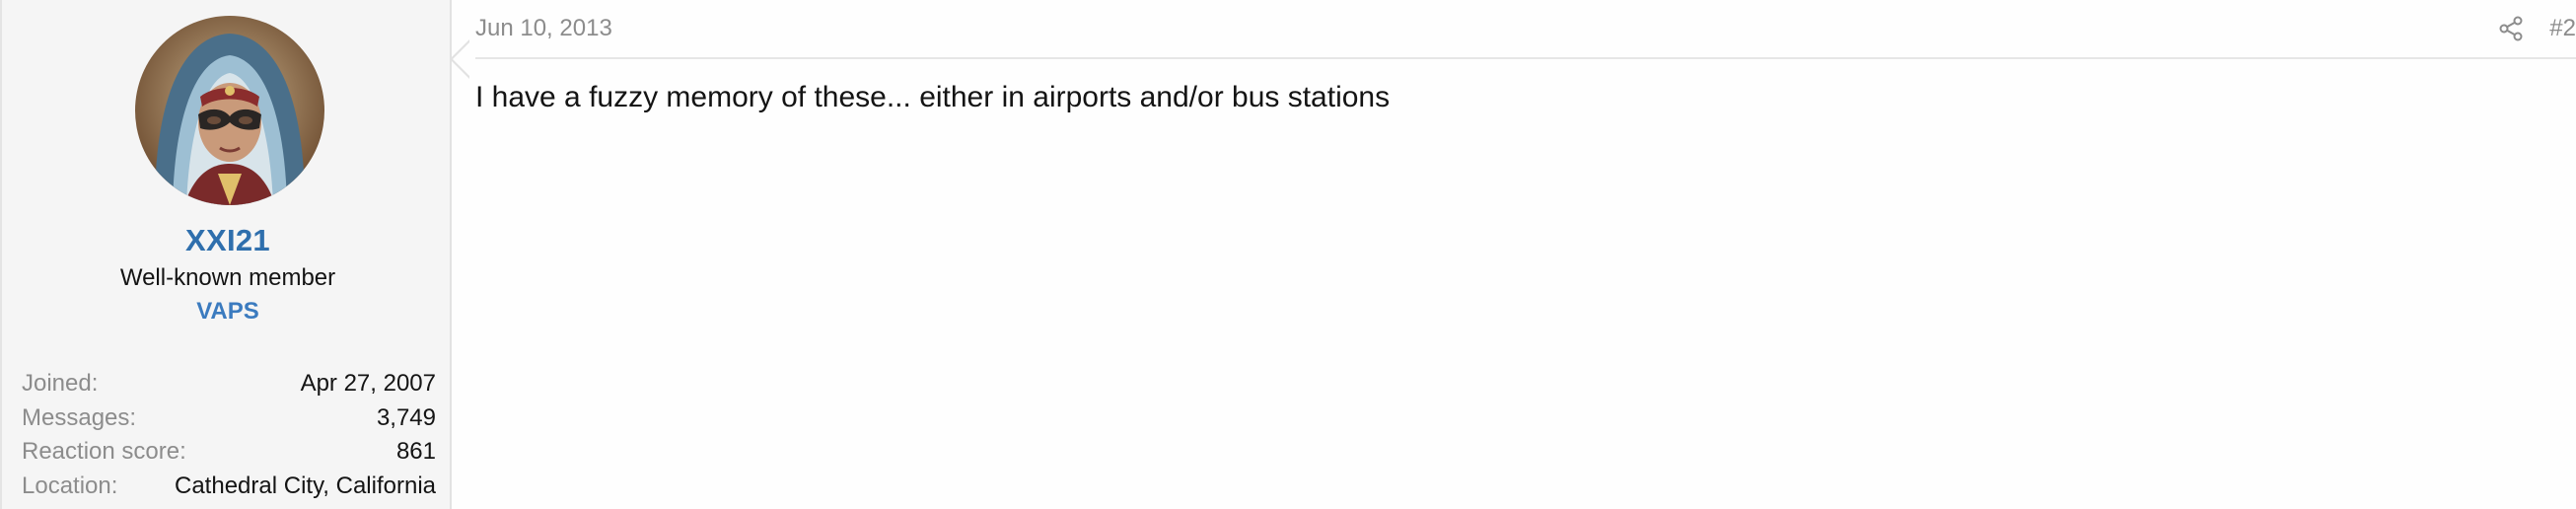 The height and width of the screenshot is (509, 2576). What do you see at coordinates (543, 28) in the screenshot?
I see `post-date-link: Jun 10, 2013` at bounding box center [543, 28].